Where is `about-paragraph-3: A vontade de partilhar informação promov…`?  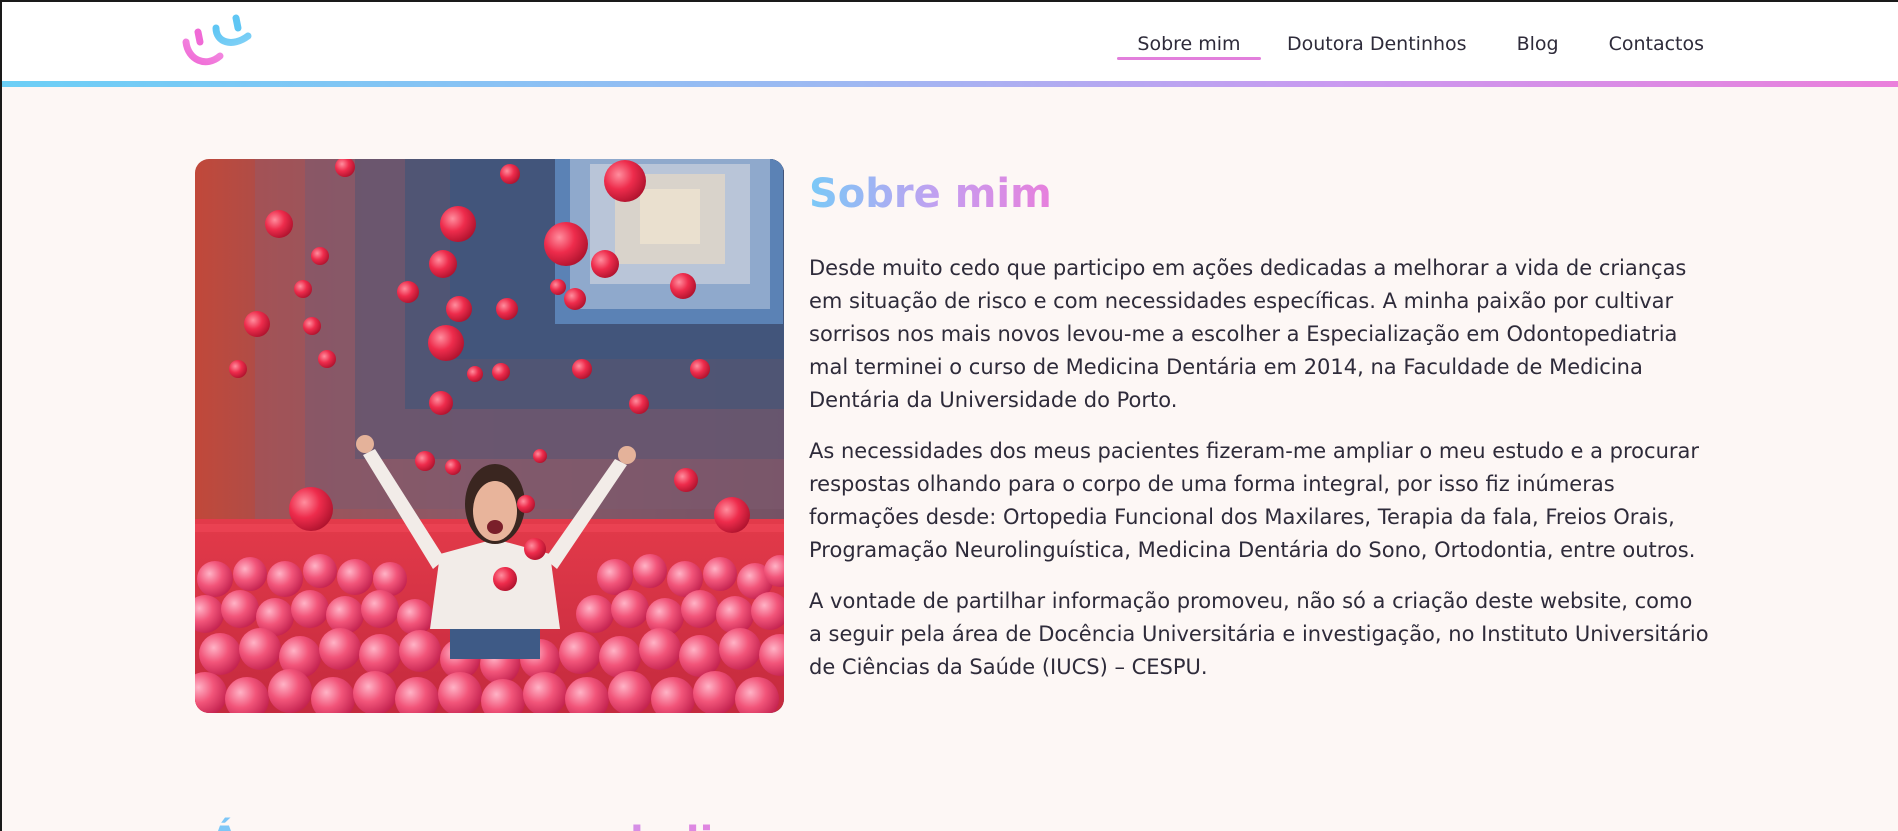 about-paragraph-3: A vontade de partilhar informação promov… is located at coordinates (1259, 634).